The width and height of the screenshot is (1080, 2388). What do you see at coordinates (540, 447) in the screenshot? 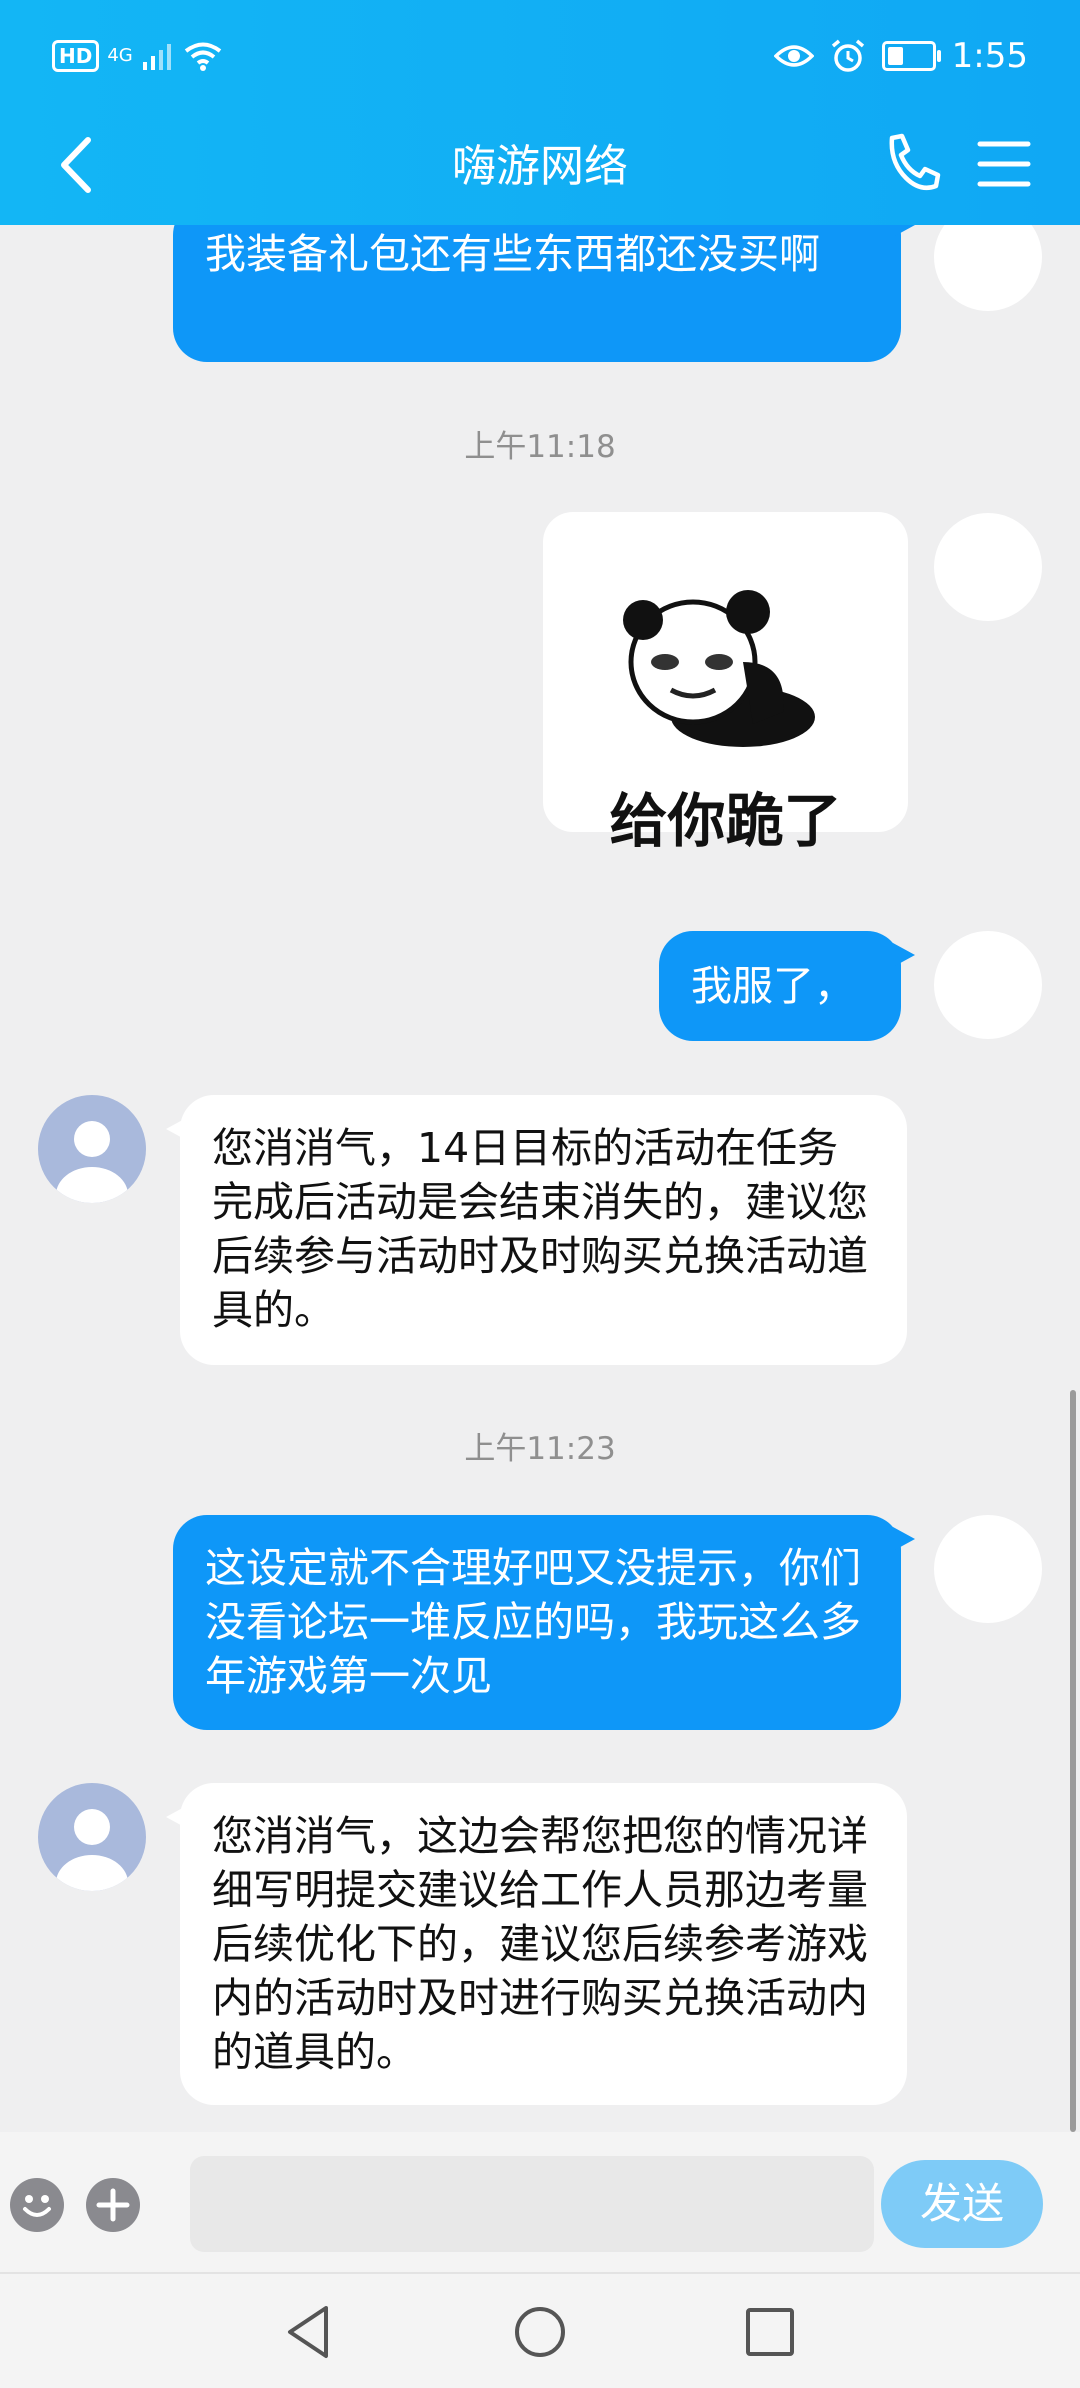
I see `timestamp: 上午11:18` at bounding box center [540, 447].